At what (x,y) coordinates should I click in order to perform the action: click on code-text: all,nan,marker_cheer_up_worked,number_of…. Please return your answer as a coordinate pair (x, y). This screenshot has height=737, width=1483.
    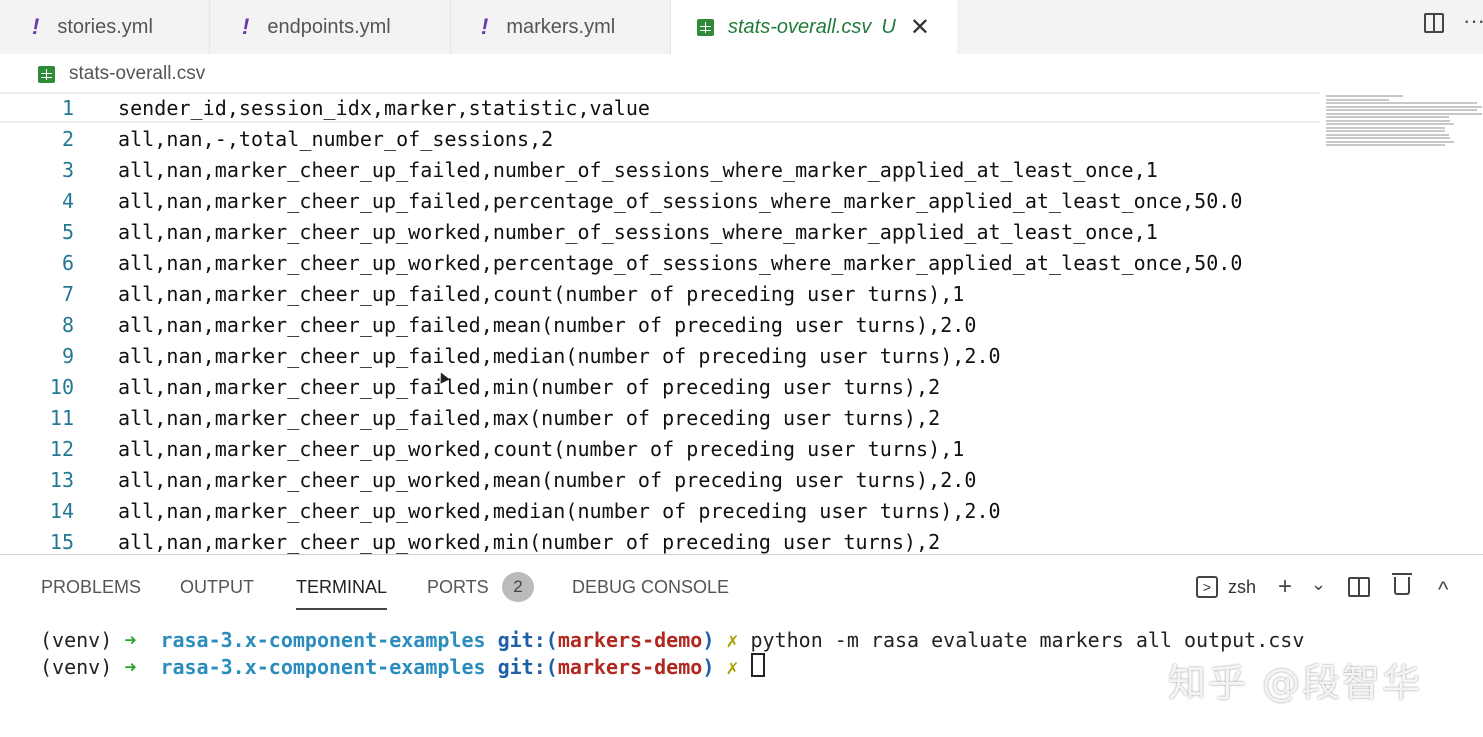
    Looking at the image, I should click on (638, 231).